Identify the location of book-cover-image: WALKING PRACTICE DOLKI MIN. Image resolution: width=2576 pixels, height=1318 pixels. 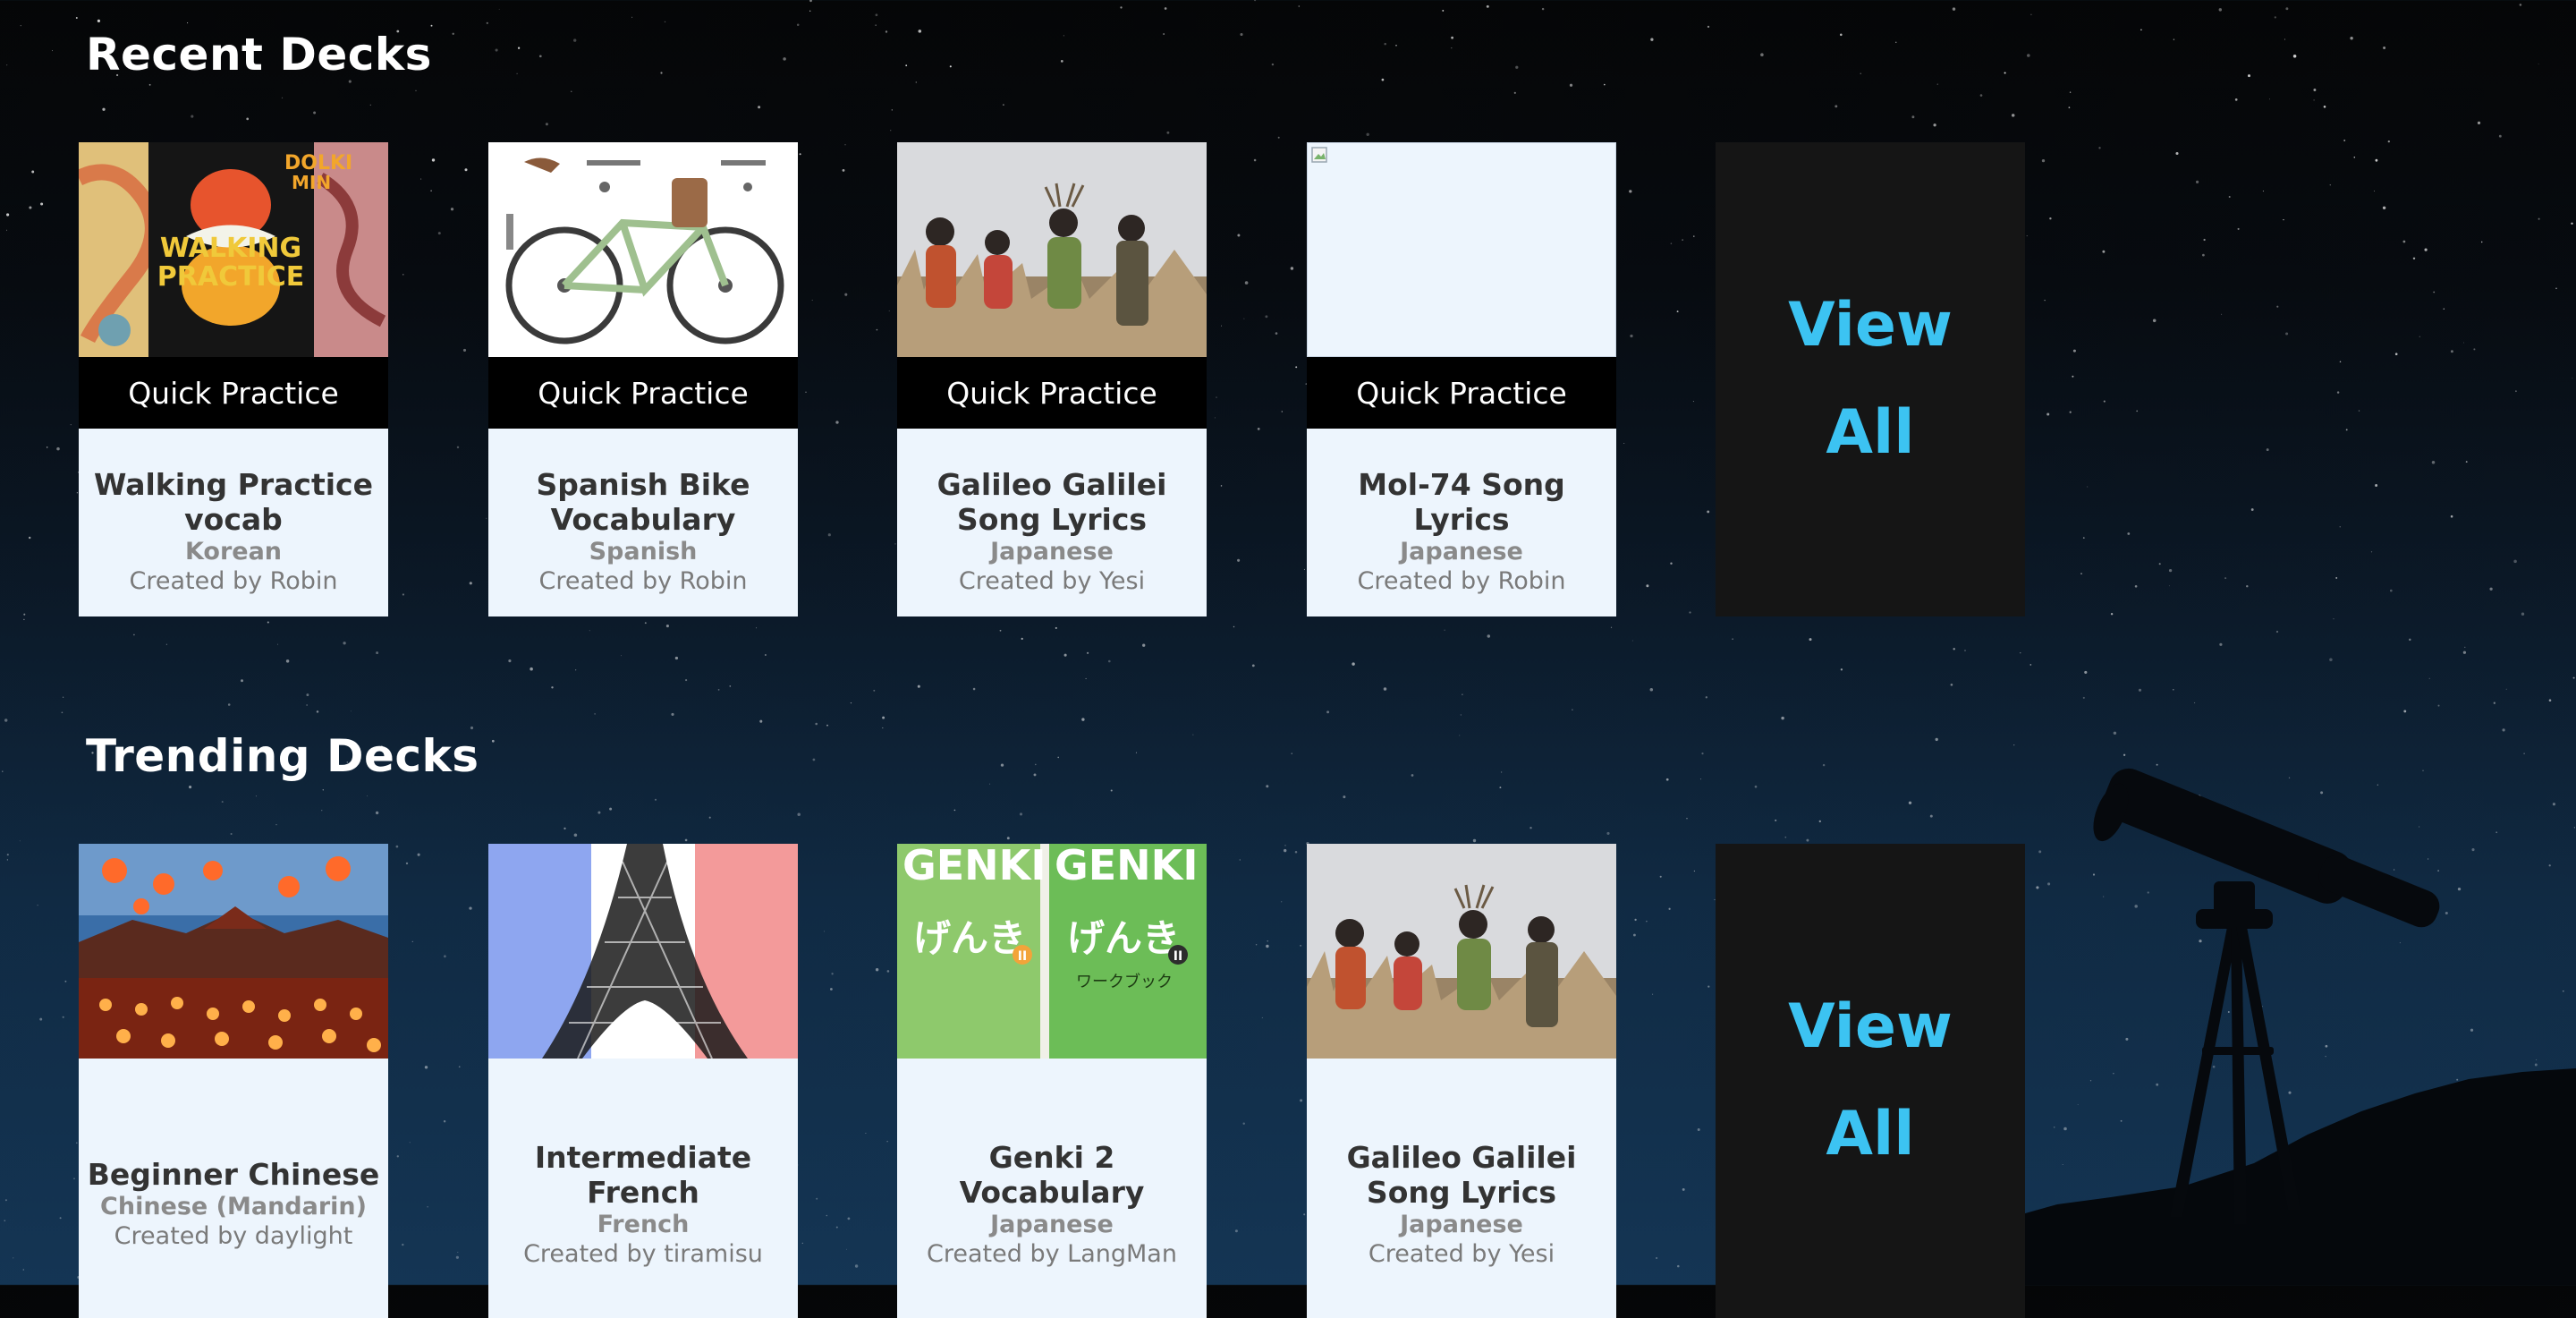
(233, 249).